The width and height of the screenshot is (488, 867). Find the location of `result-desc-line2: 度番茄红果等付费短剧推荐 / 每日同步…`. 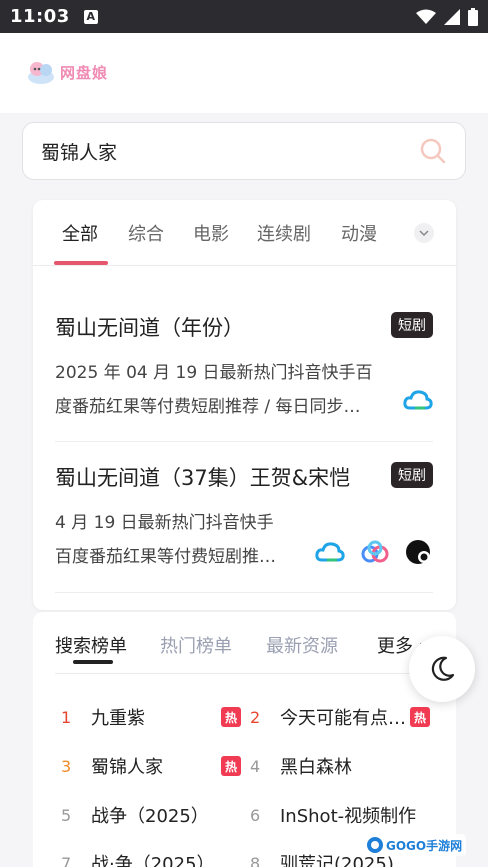

result-desc-line2: 度番茄红果等付费短剧推荐 / 每日同步… is located at coordinates (208, 407).